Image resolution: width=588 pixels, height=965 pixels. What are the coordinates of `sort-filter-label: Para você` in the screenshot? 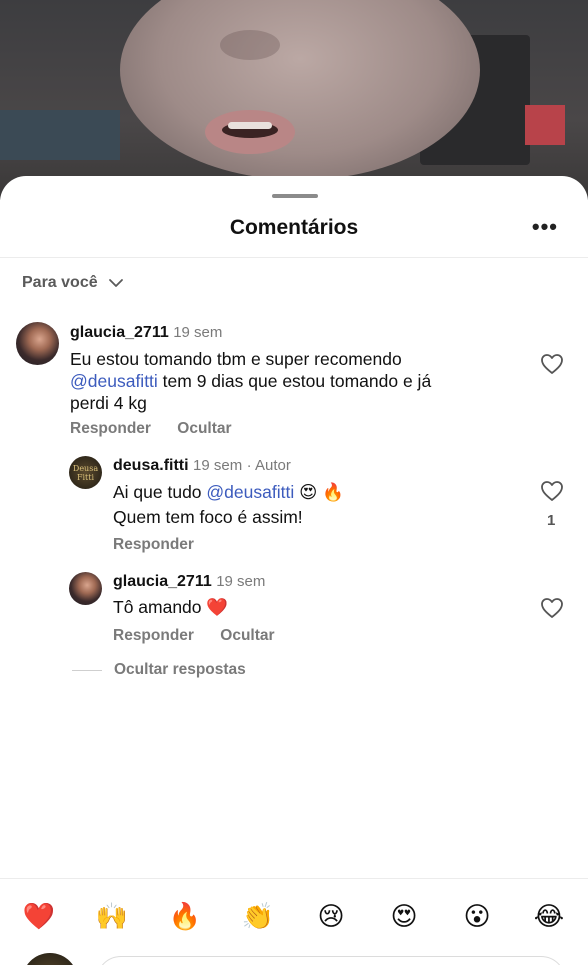 It's located at (60, 282).